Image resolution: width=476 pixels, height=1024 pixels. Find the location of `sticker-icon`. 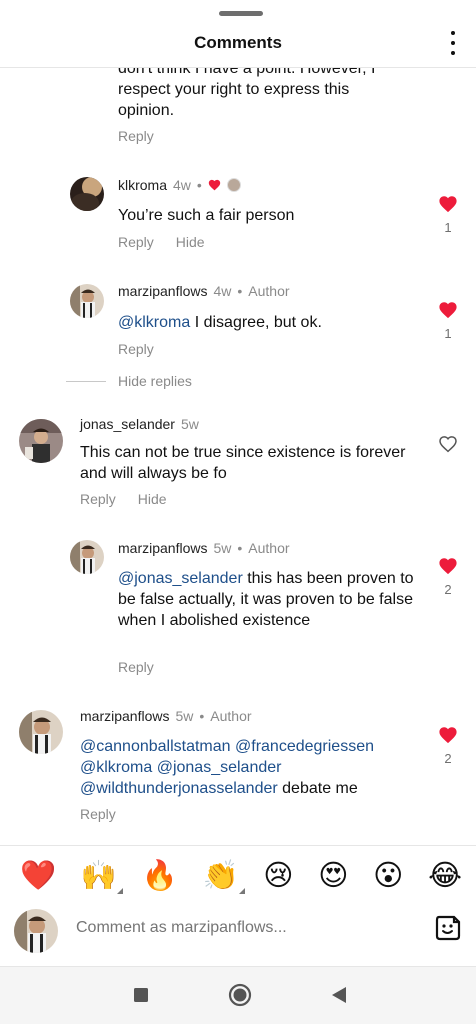

sticker-icon is located at coordinates (448, 928).